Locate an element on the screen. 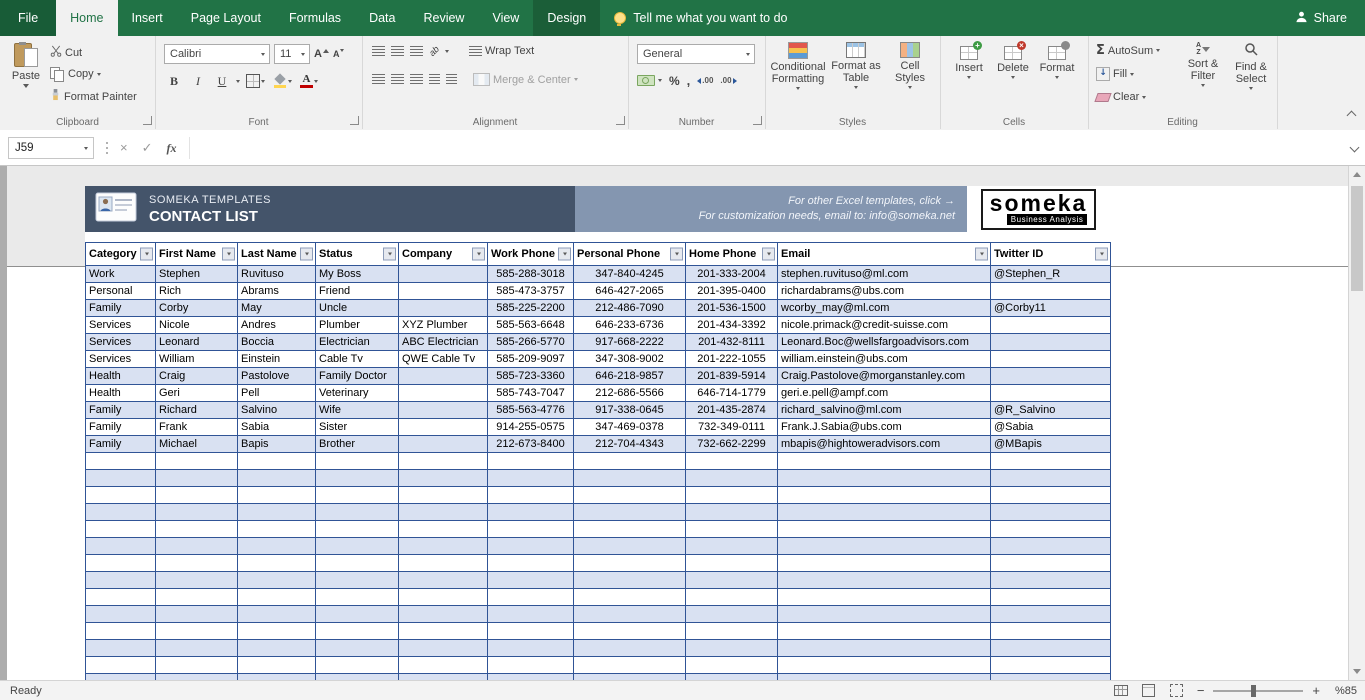  cell: Uncle is located at coordinates (357, 308).